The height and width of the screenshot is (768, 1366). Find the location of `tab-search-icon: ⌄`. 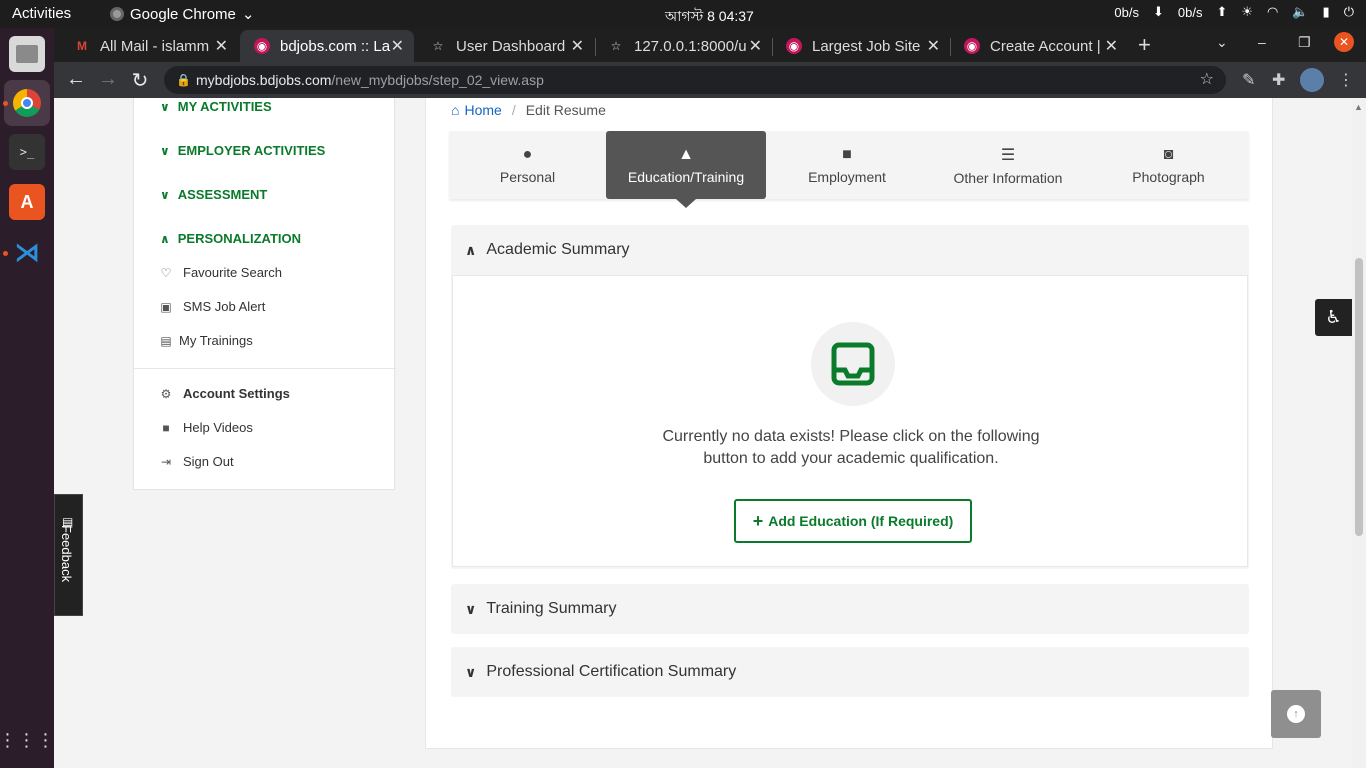

tab-search-icon: ⌄ is located at coordinates (1222, 42).